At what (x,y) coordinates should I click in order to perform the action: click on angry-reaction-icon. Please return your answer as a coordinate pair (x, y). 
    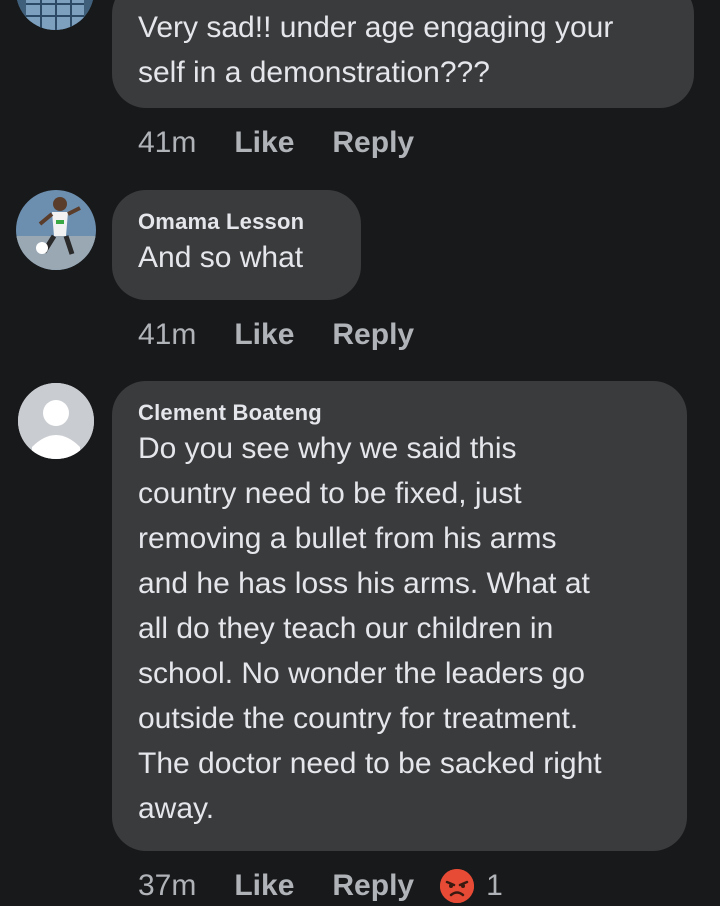
    Looking at the image, I should click on (457, 886).